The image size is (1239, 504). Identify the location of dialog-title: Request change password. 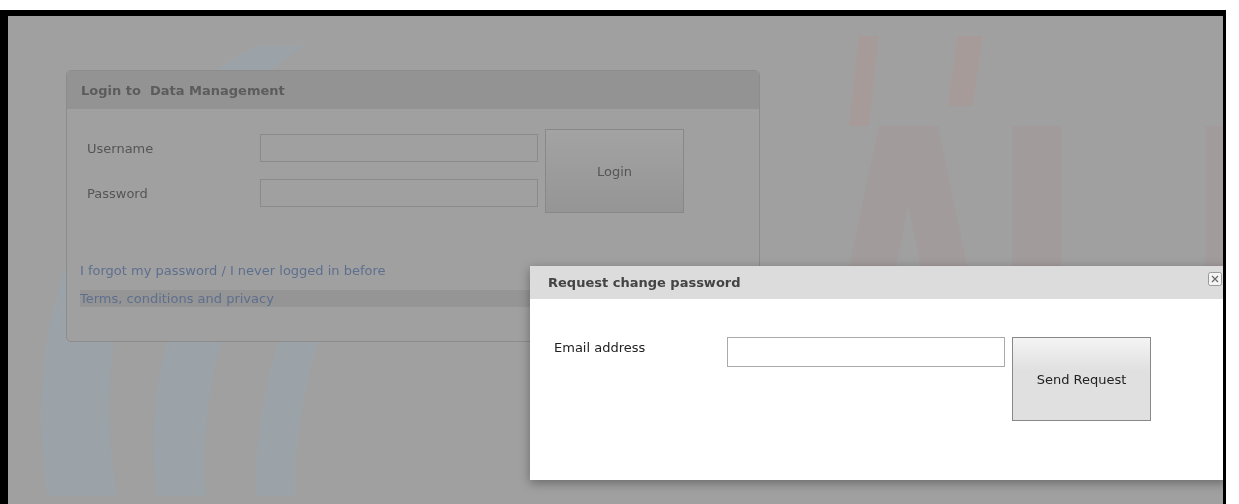
(644, 282).